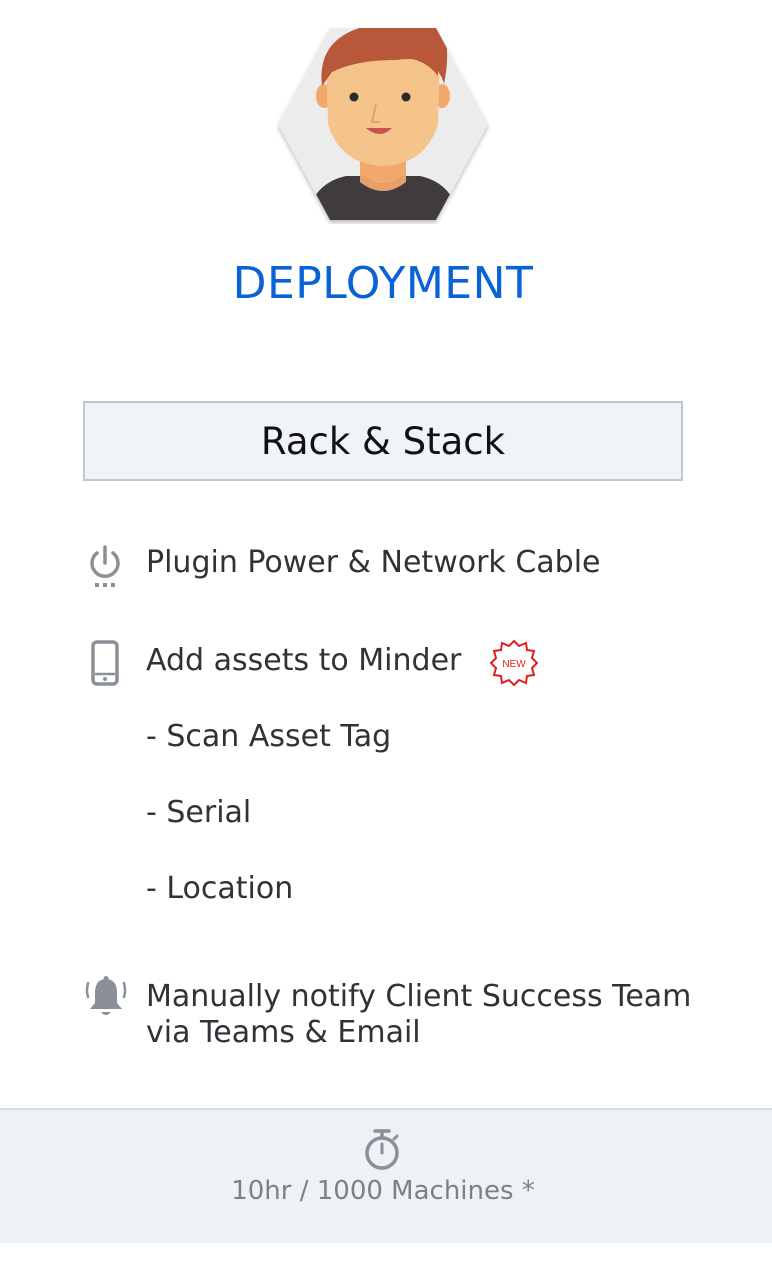  I want to click on step-add-assets: Add assets to Minder, so click(304, 660).